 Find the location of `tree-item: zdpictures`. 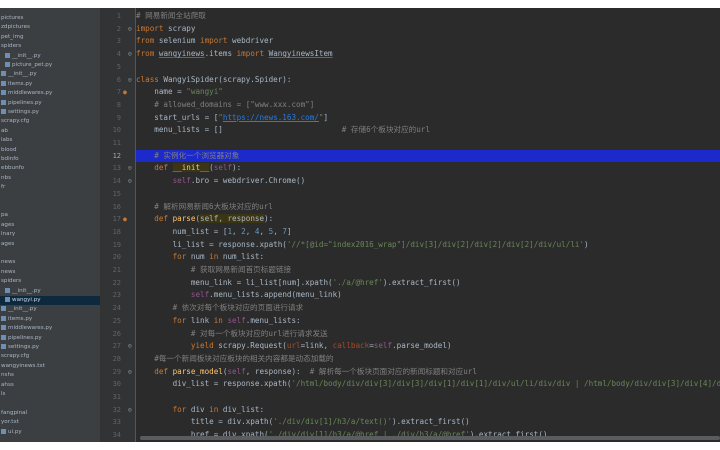

tree-item: zdpictures is located at coordinates (15, 27).